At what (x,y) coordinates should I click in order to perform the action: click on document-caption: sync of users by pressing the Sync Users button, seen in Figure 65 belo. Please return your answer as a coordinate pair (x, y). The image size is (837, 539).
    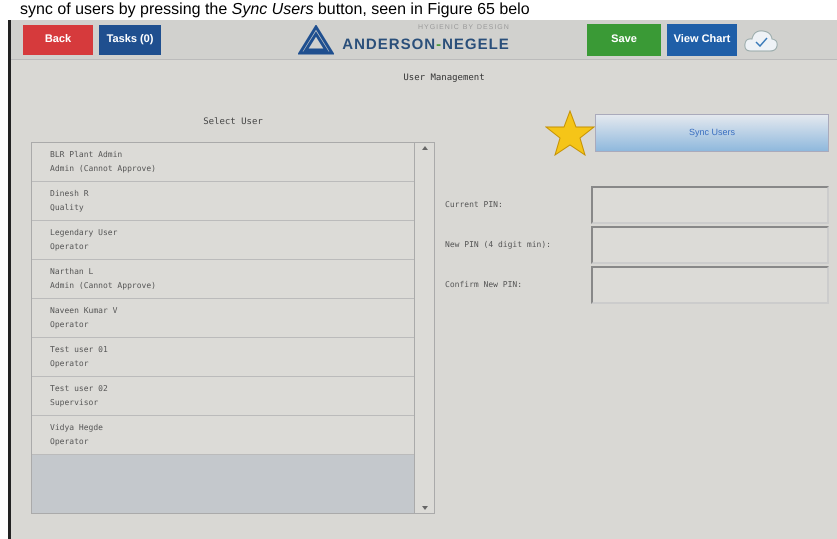
    Looking at the image, I should click on (275, 10).